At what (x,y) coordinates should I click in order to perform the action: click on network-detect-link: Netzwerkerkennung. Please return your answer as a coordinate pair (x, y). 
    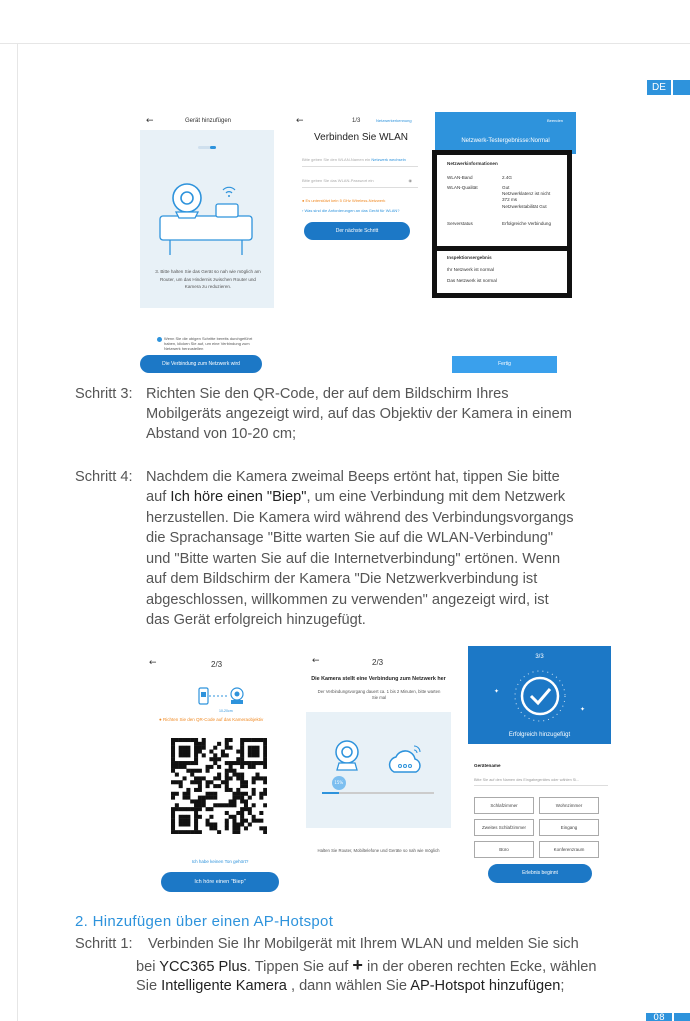
    Looking at the image, I should click on (394, 120).